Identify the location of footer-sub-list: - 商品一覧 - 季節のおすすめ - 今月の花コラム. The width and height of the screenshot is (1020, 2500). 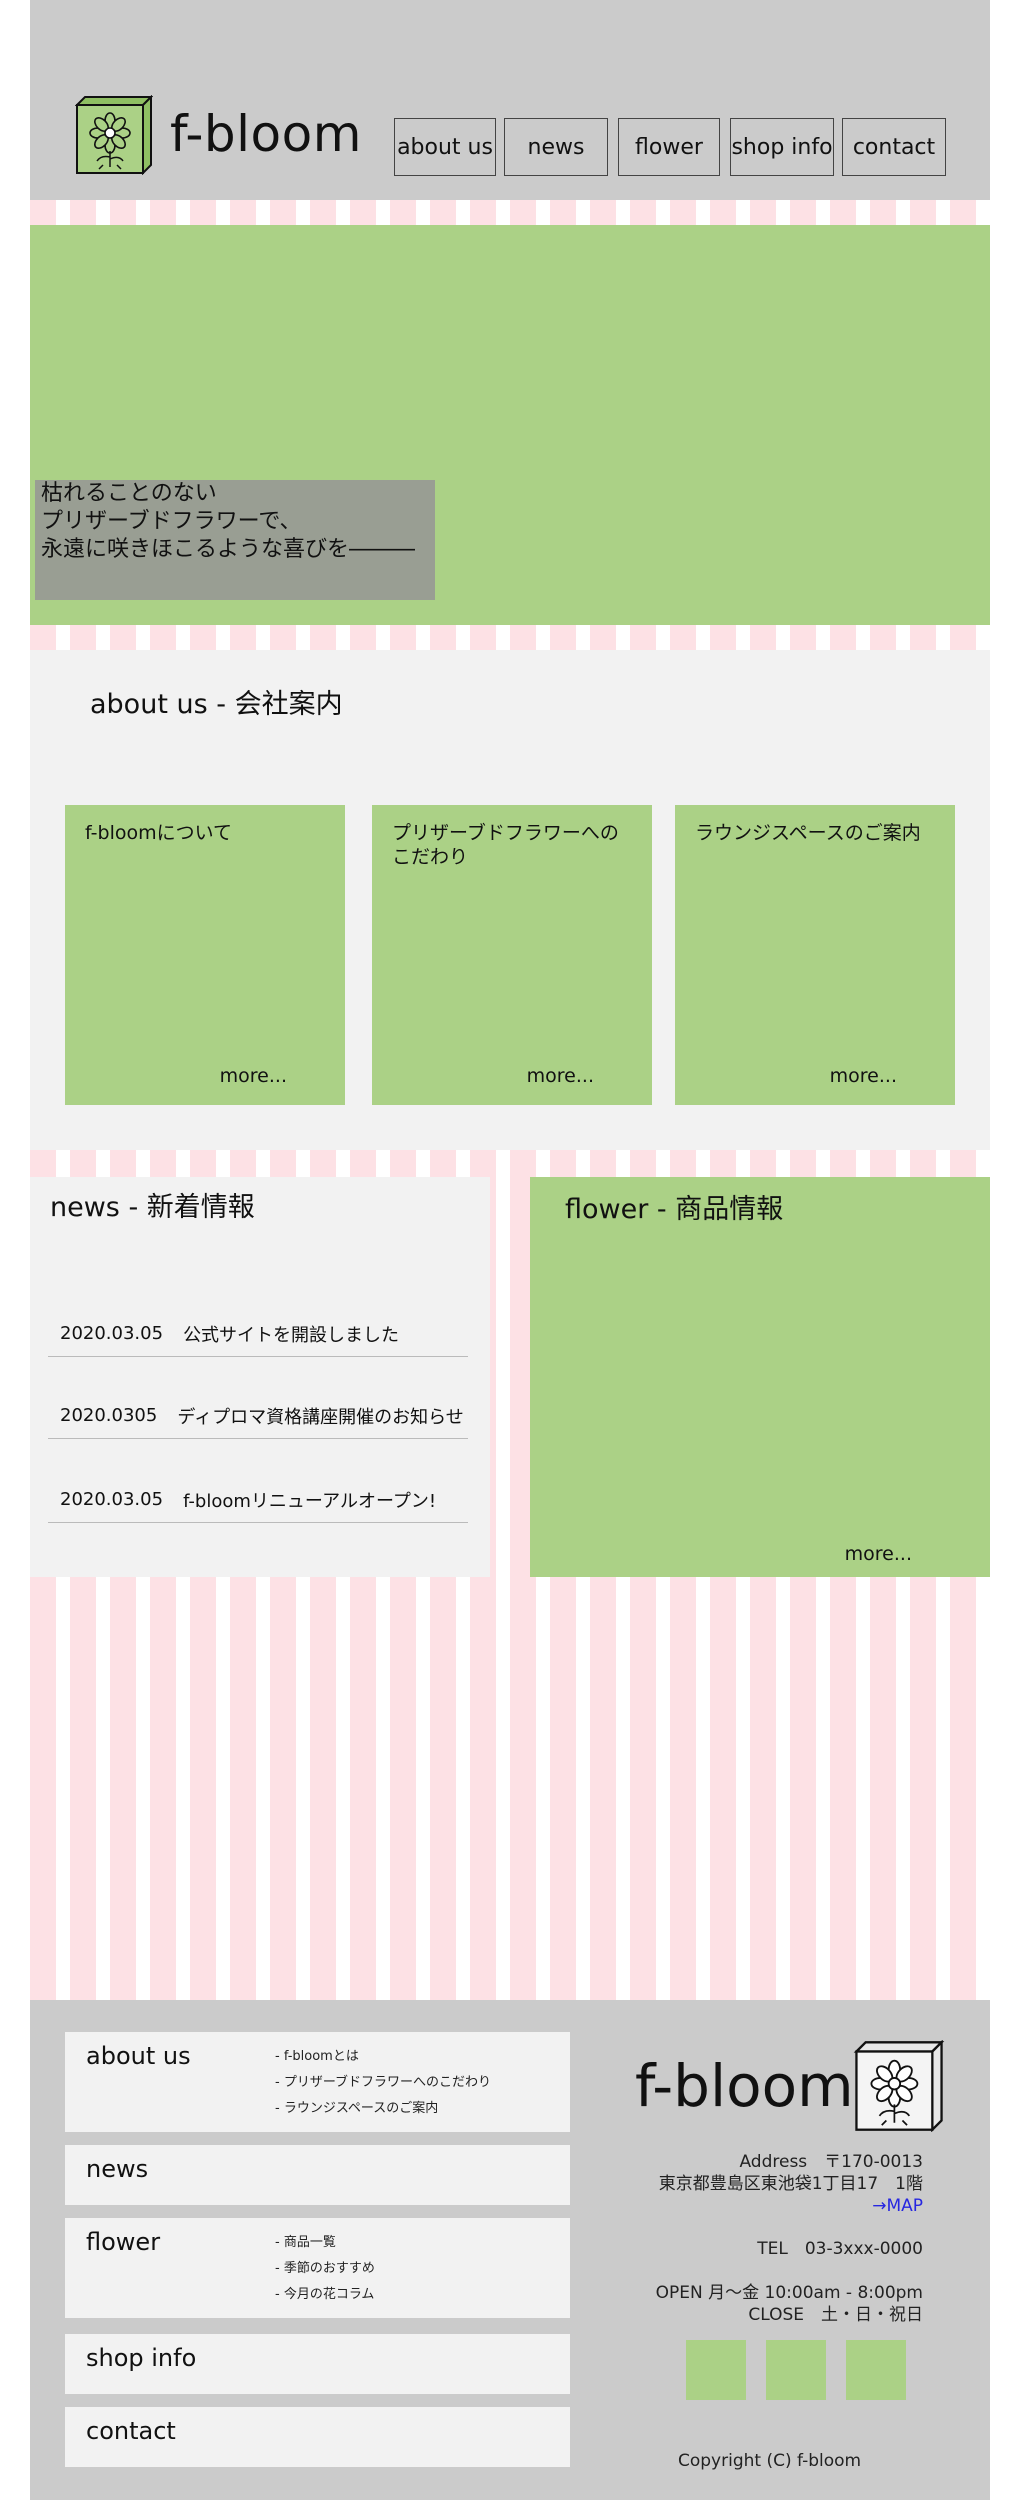
(325, 2269).